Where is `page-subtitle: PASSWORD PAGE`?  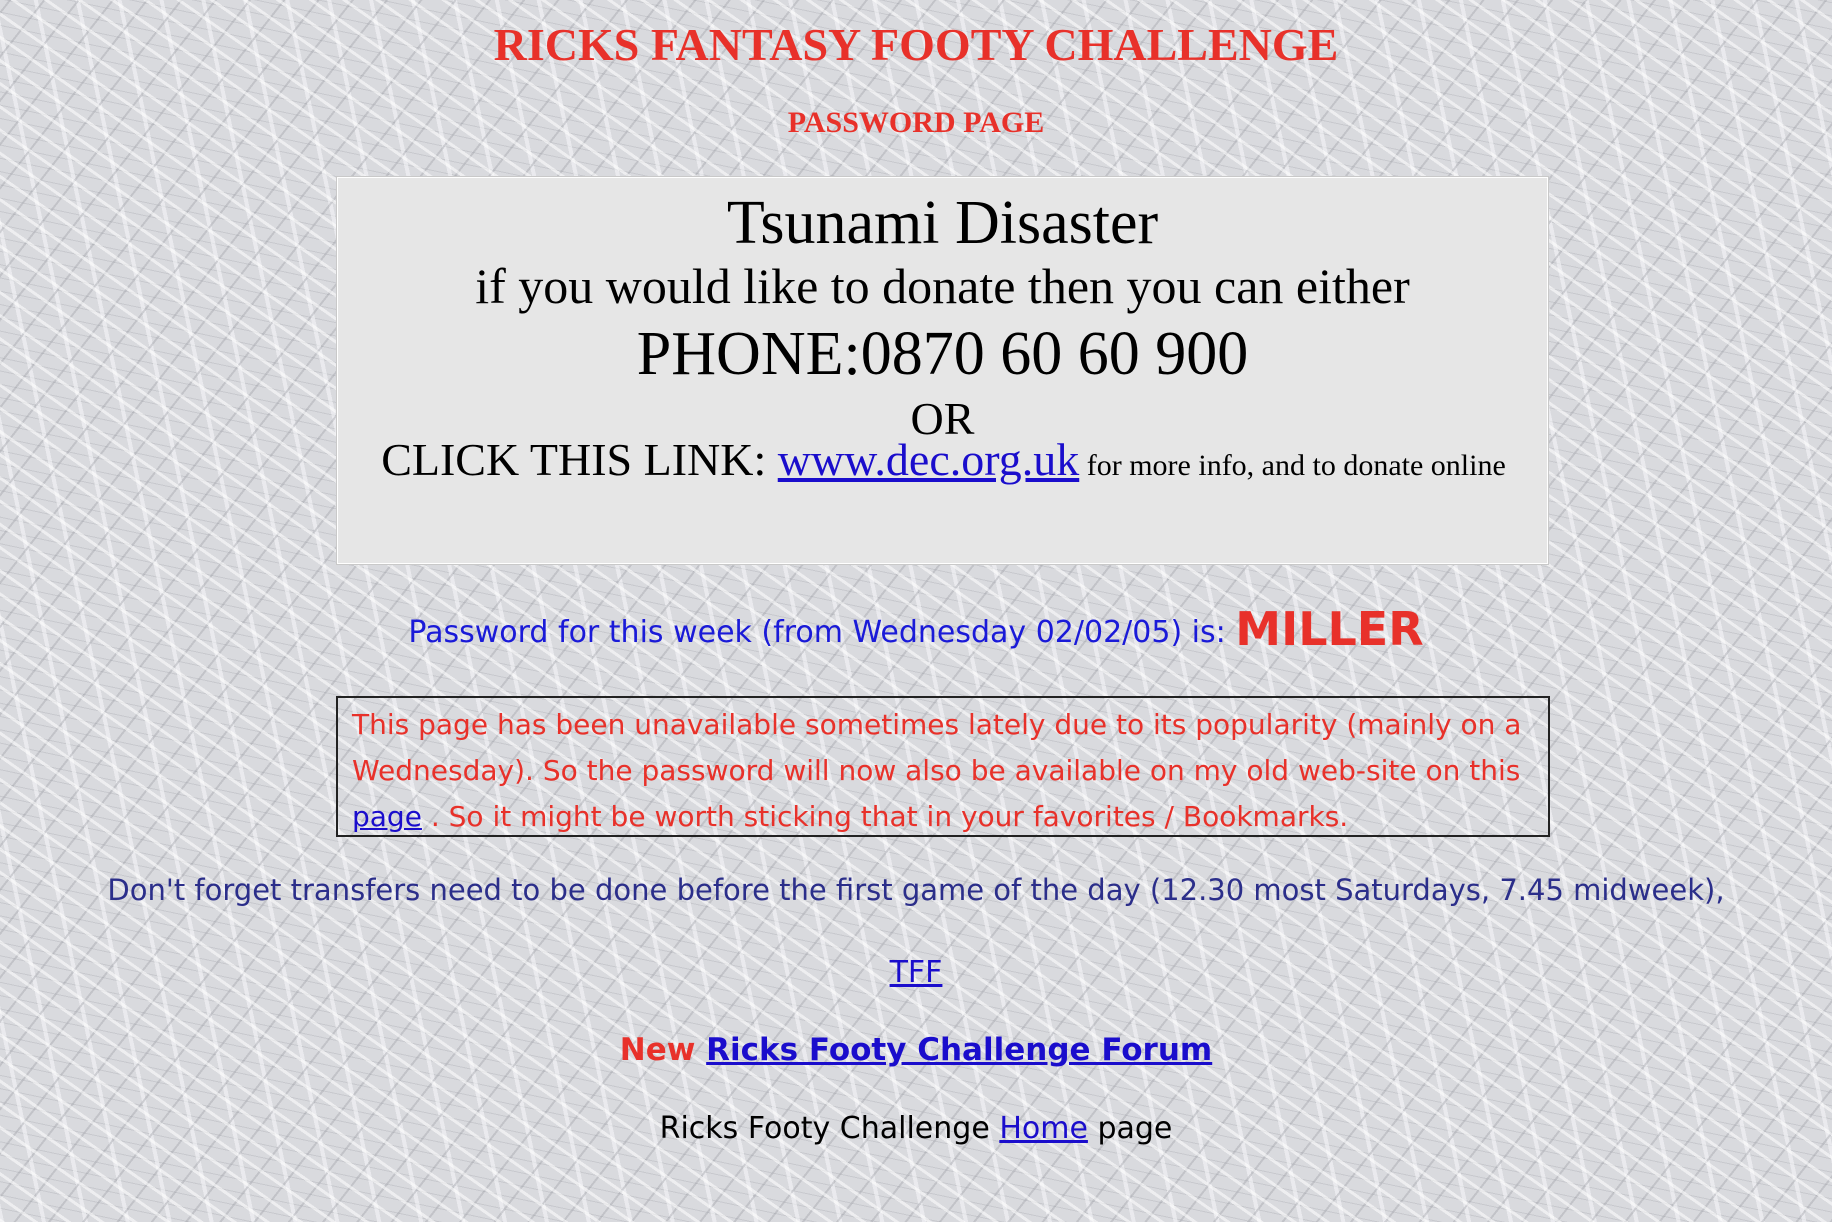 page-subtitle: PASSWORD PAGE is located at coordinates (916, 122).